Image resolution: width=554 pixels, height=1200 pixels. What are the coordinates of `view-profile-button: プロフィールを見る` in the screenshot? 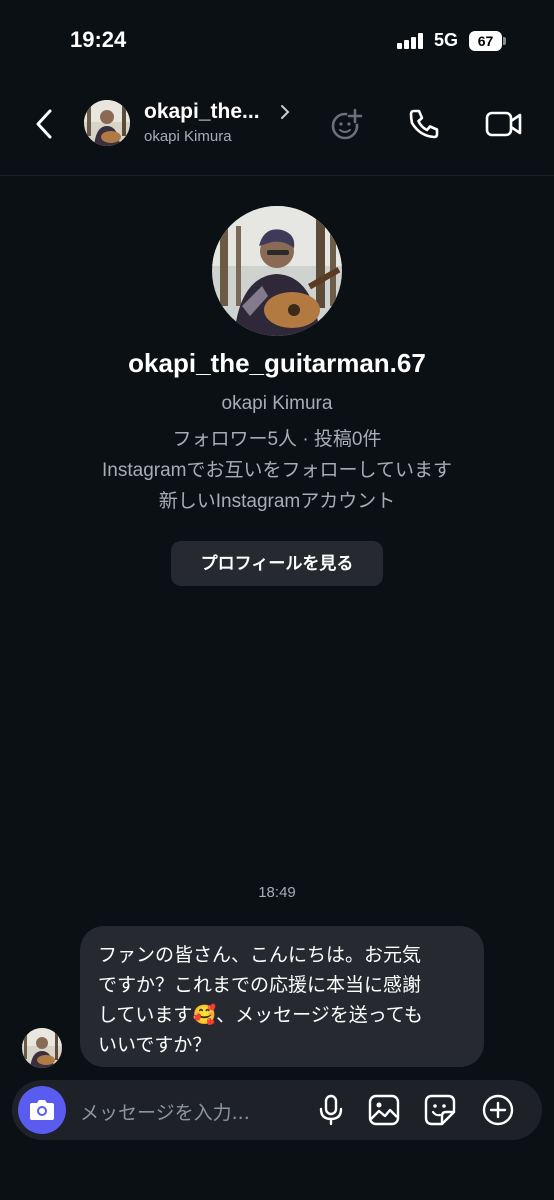 It's located at (277, 563).